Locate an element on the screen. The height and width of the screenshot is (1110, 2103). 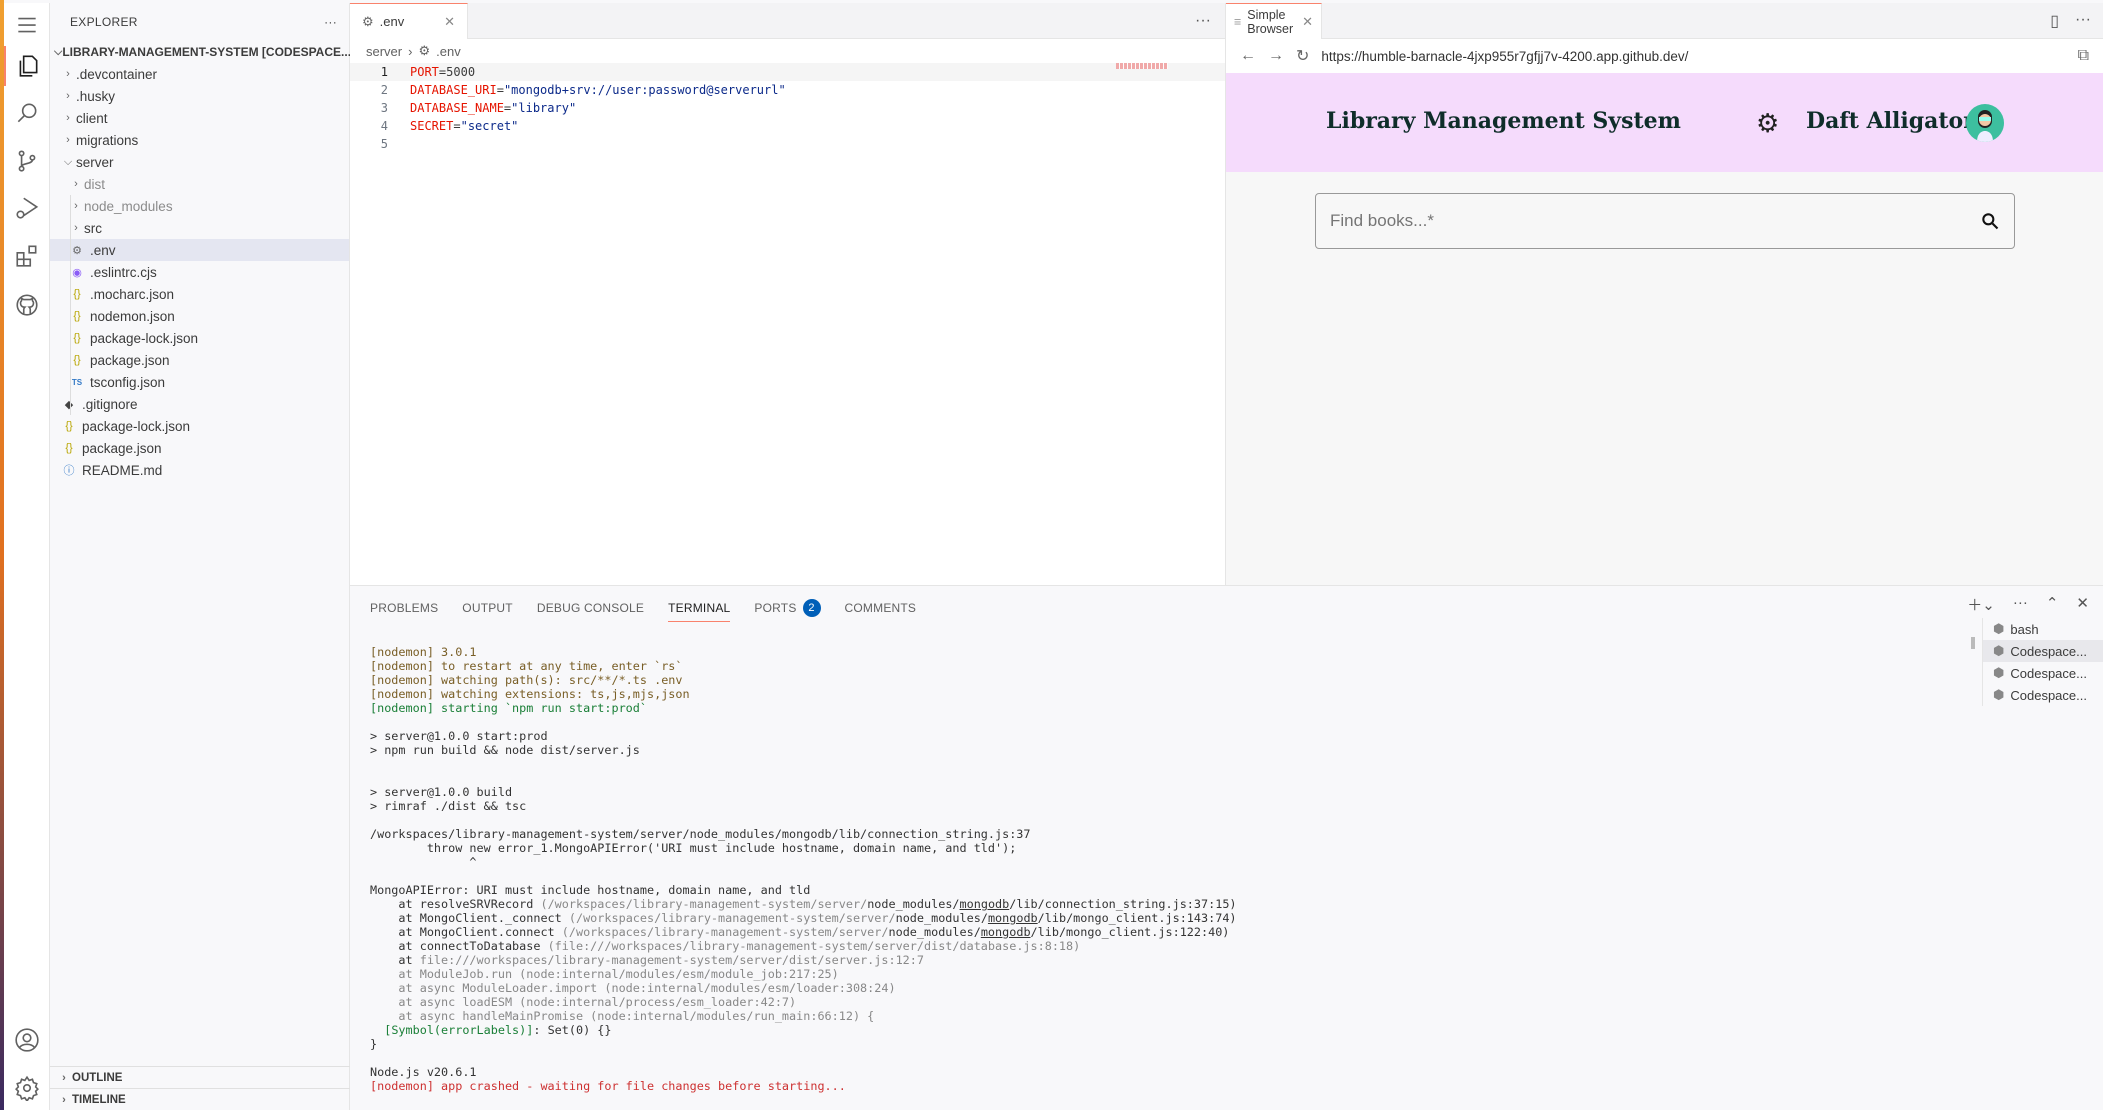
maximize-panel-icon: ⌃ is located at coordinates (2052, 604).